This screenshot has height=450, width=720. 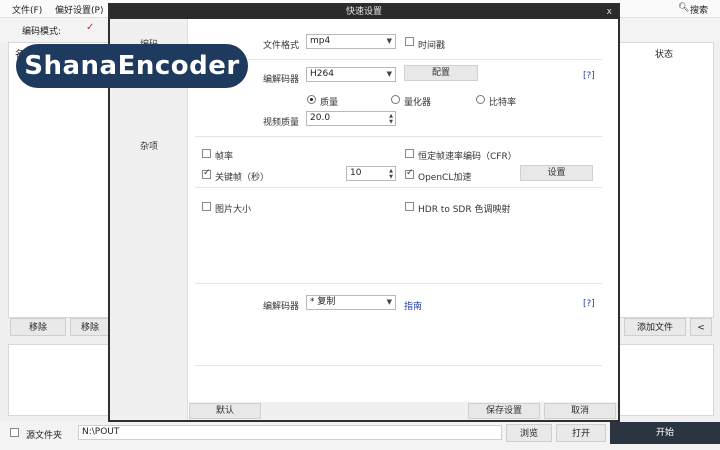 What do you see at coordinates (418, 103) in the screenshot?
I see `radio-quantizer-label: 量化器` at bounding box center [418, 103].